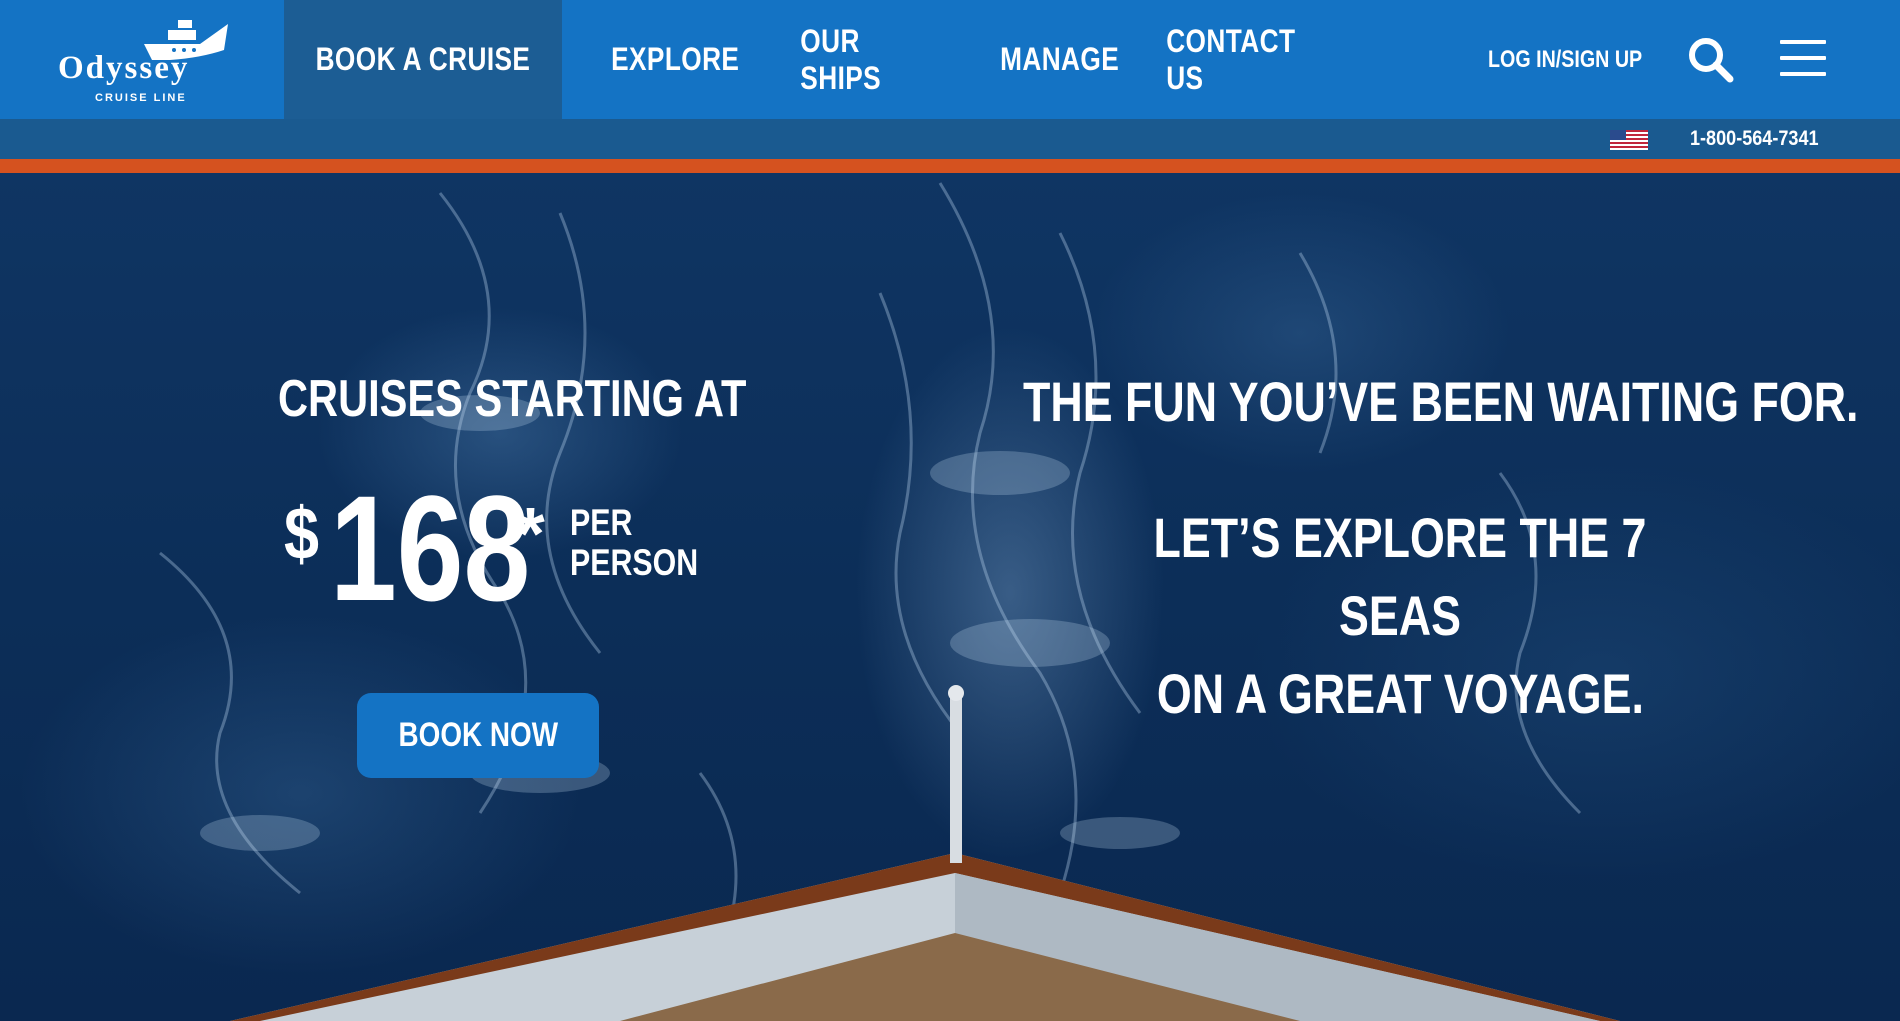 This screenshot has height=1021, width=1900. What do you see at coordinates (1754, 138) in the screenshot?
I see `phone-label: 1-800-564-7341` at bounding box center [1754, 138].